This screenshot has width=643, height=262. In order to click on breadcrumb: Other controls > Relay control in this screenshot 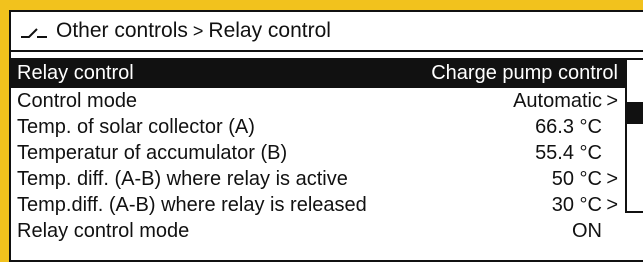, I will do `click(327, 31)`.